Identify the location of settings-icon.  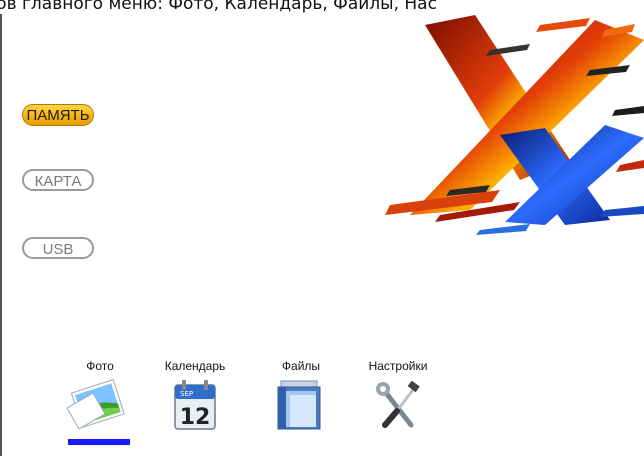
(398, 404).